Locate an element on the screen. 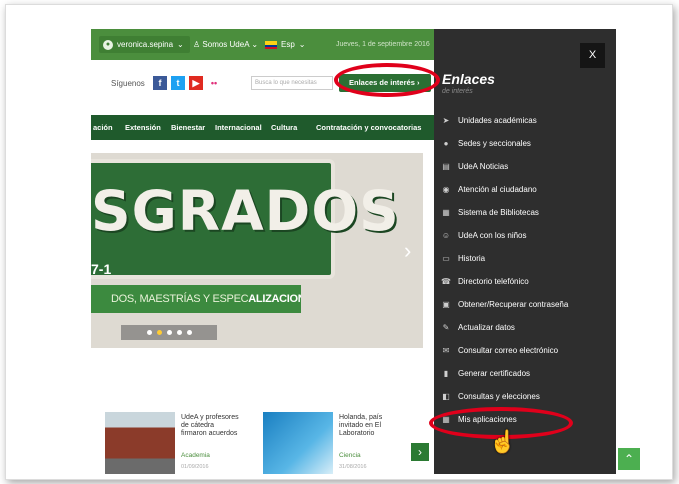 The width and height of the screenshot is (679, 484). menu-item-label: Historia is located at coordinates (472, 258).